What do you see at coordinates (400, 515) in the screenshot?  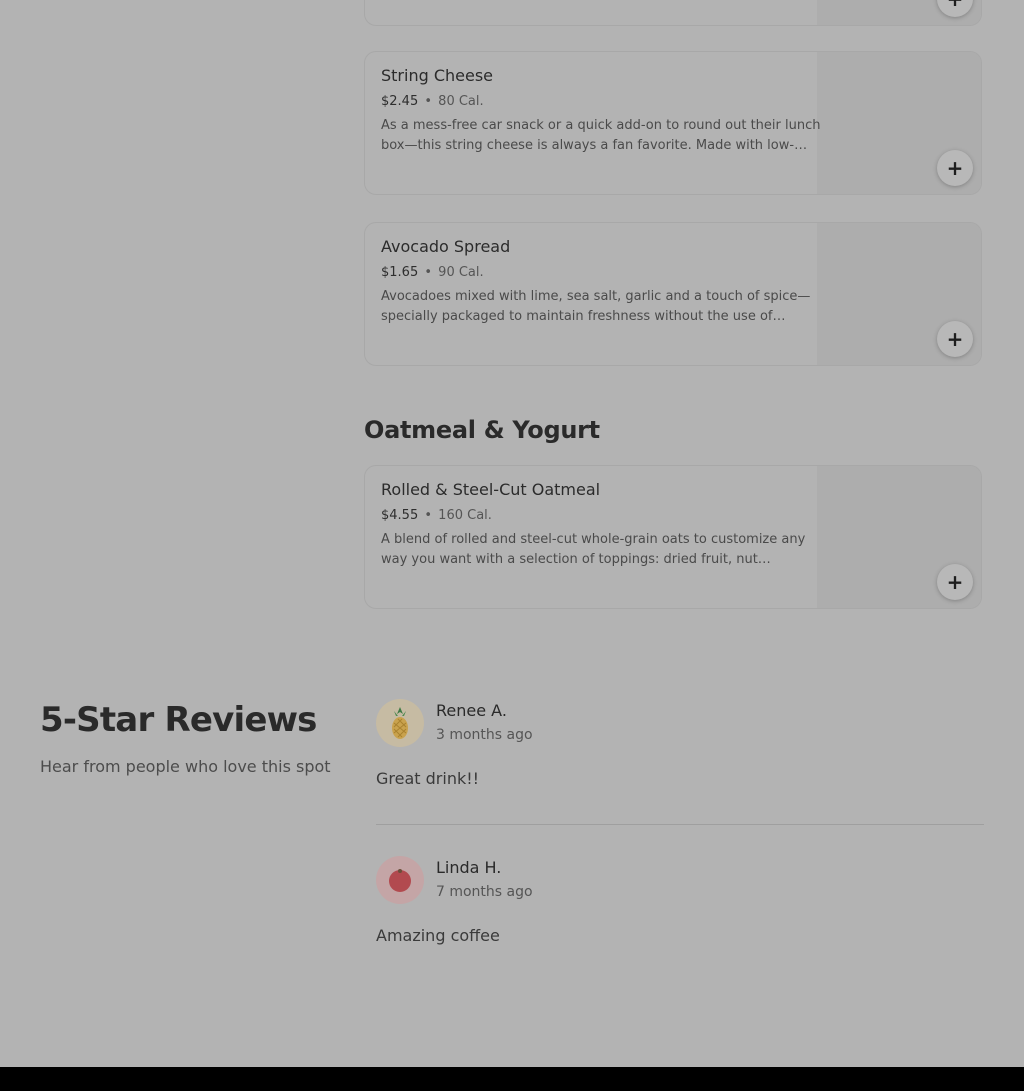 I see `menu-item-price: $4.55` at bounding box center [400, 515].